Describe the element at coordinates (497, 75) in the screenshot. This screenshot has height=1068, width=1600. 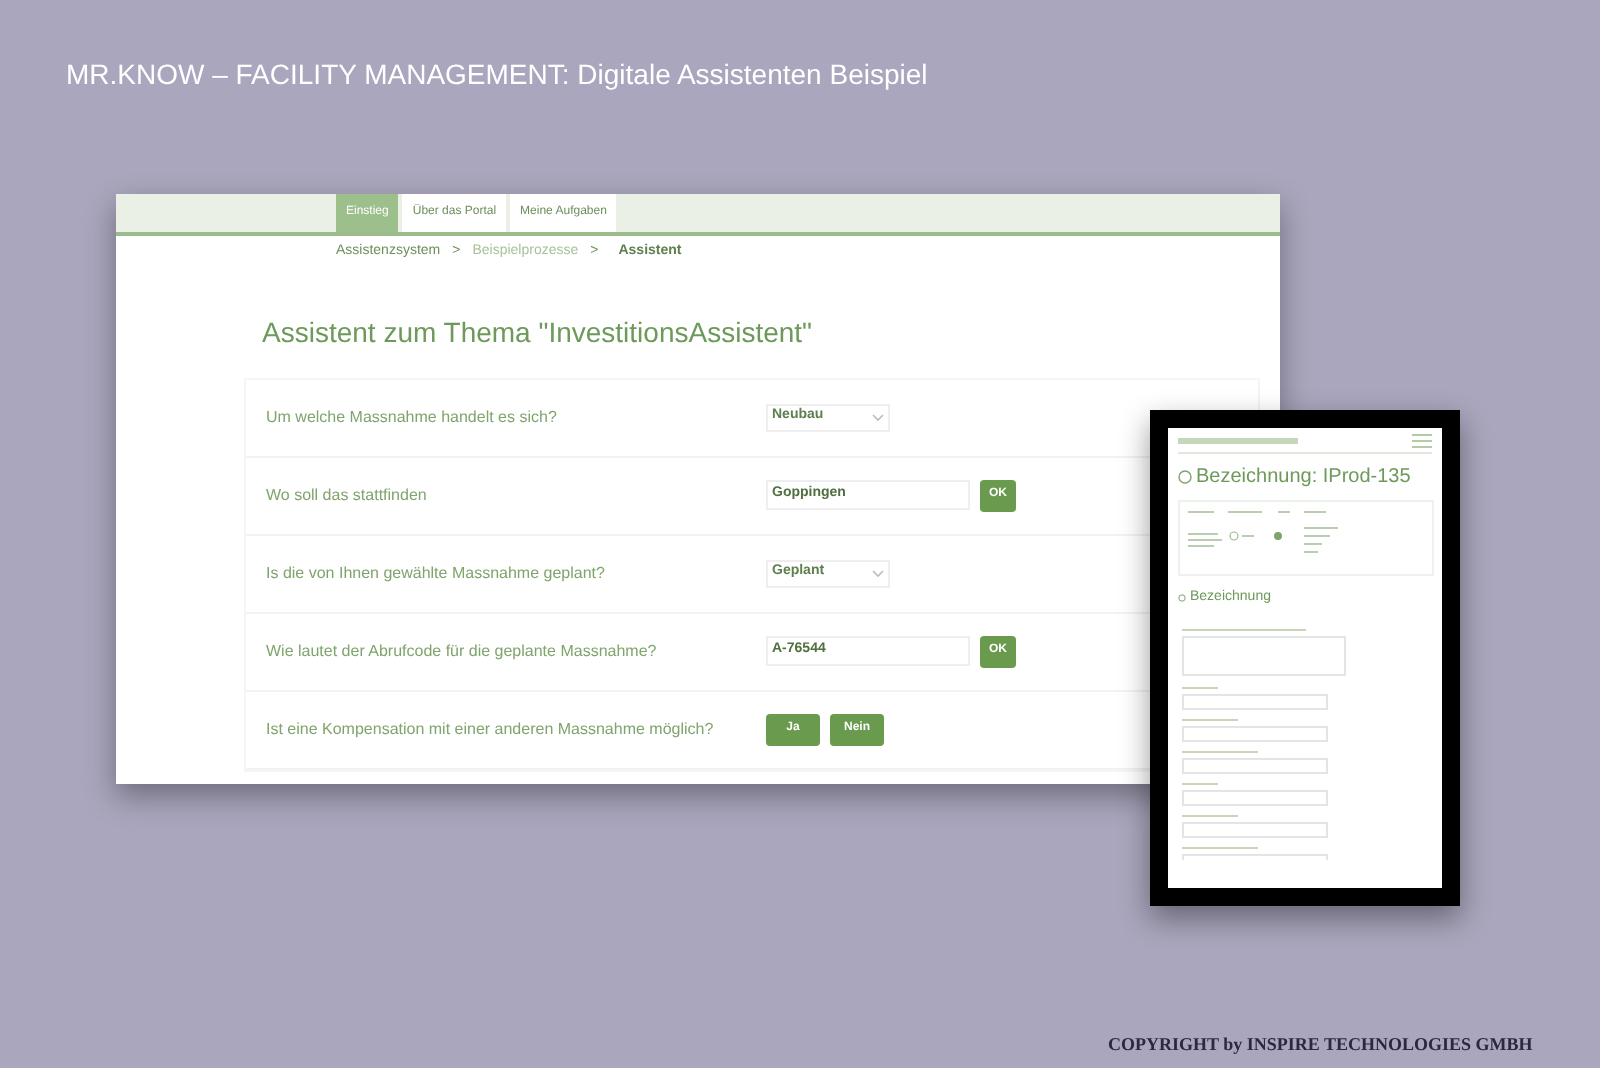
I see `slide-title: MR.KNOW – FACILITY MANAGEMENT: Digitale Assistenten Beispiel` at that location.